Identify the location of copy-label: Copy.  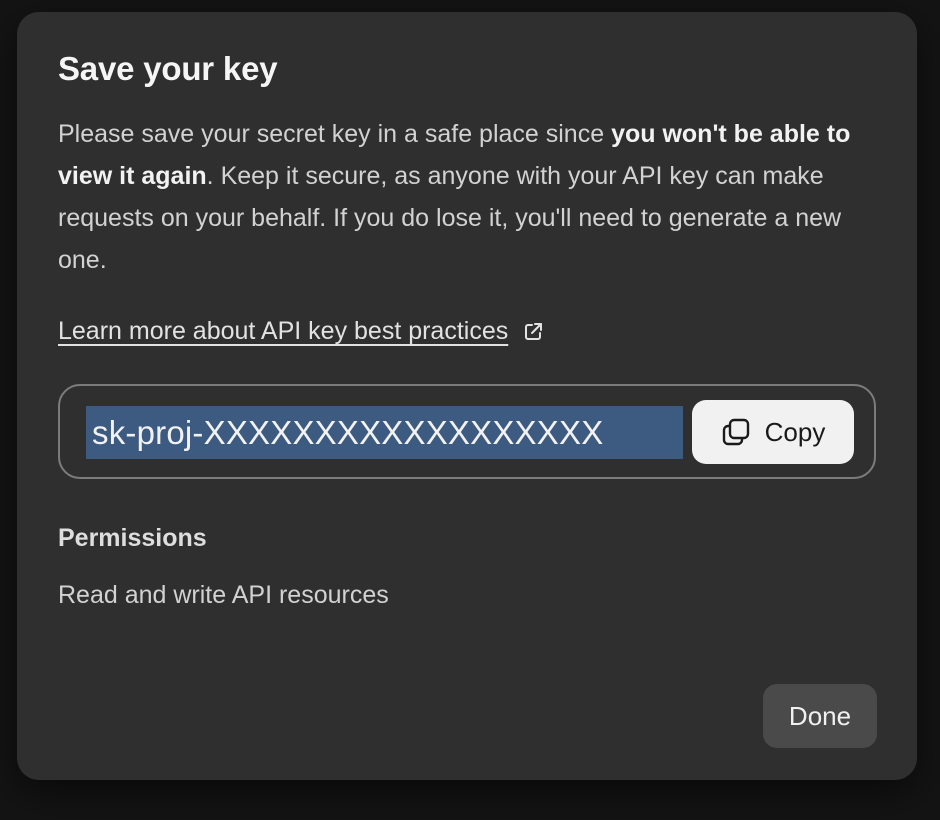
(795, 431).